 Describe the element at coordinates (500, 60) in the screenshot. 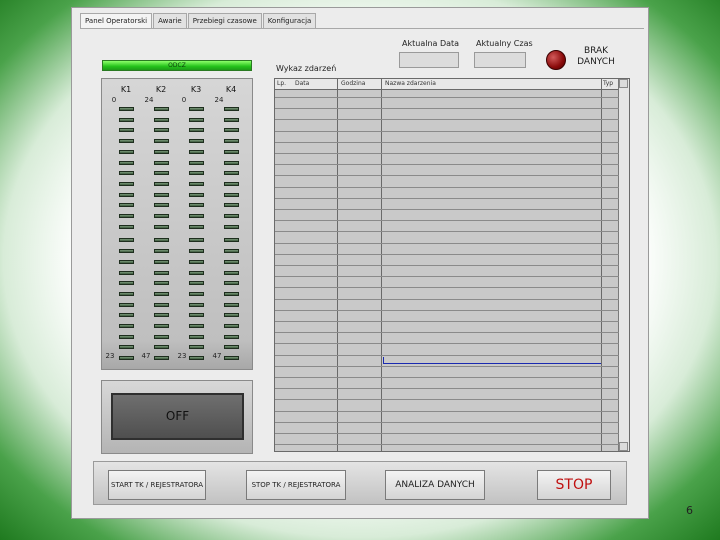

I see `current-time-readout` at that location.